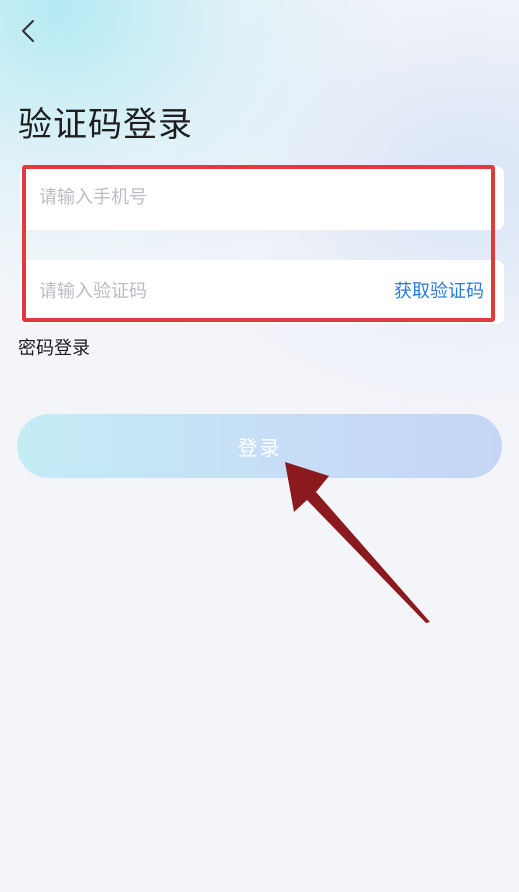 Image resolution: width=519 pixels, height=892 pixels. What do you see at coordinates (105, 125) in the screenshot?
I see `page-title: 验证码登录` at bounding box center [105, 125].